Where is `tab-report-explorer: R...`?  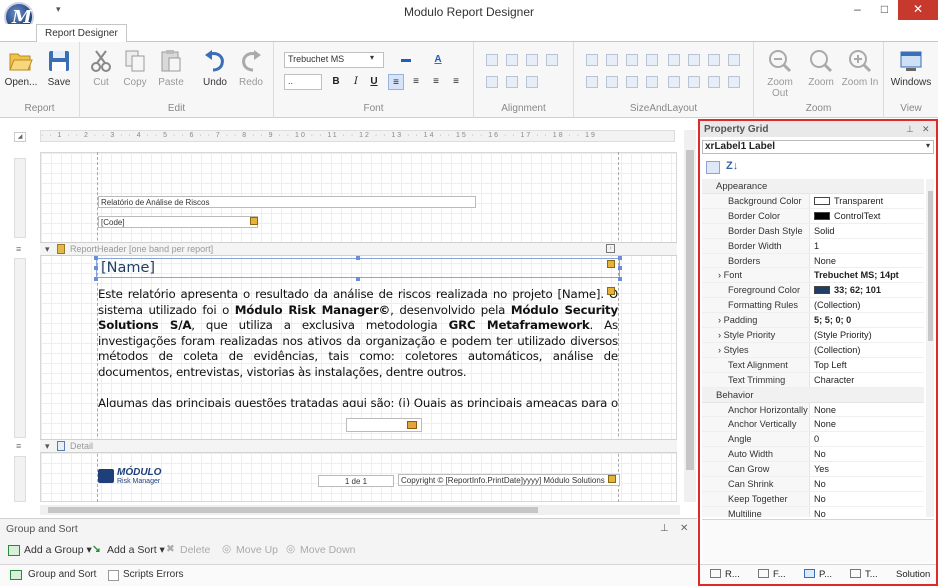 tab-report-explorer: R... is located at coordinates (725, 574).